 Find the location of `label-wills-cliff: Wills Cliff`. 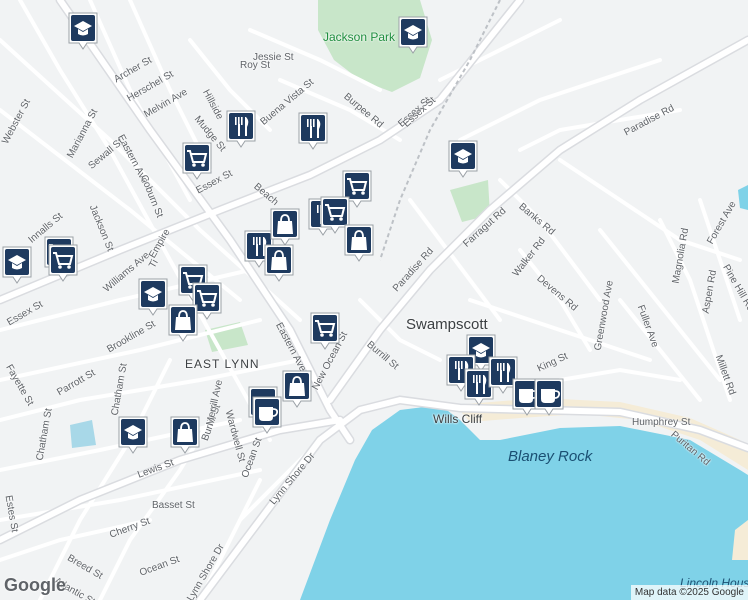

label-wills-cliff: Wills Cliff is located at coordinates (458, 419).